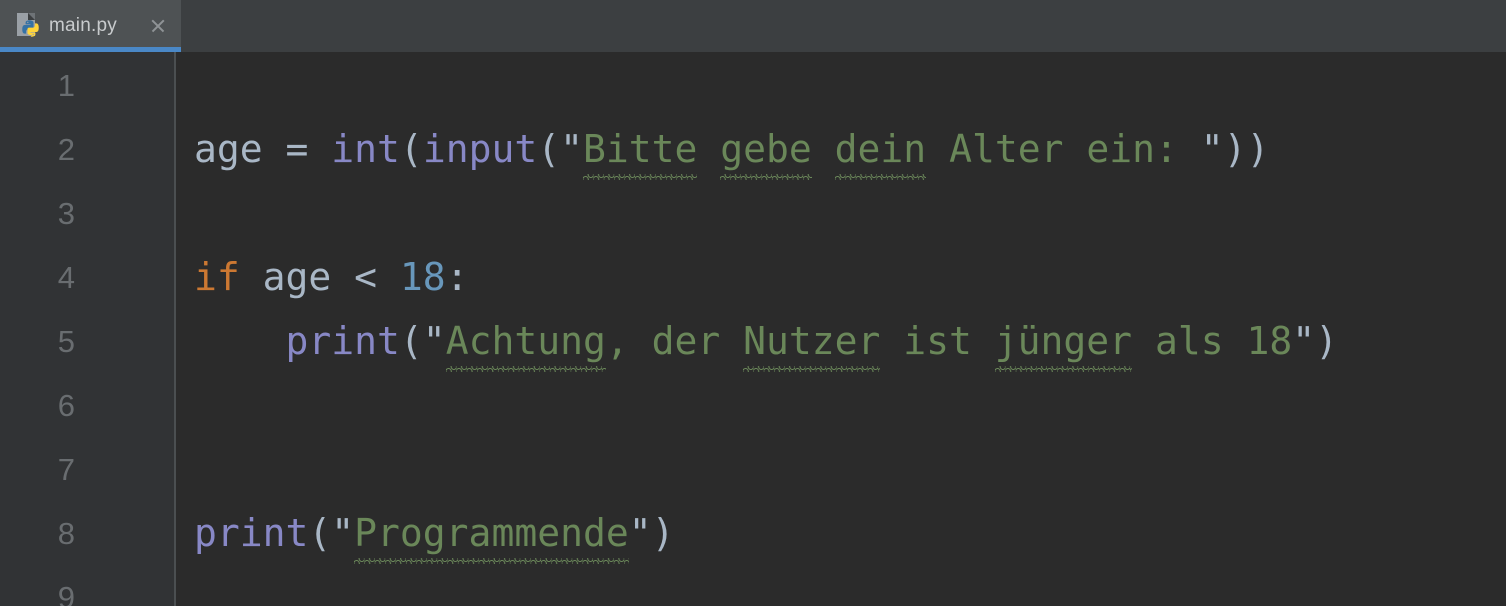  I want to click on token-paren: )), so click(1246, 149).